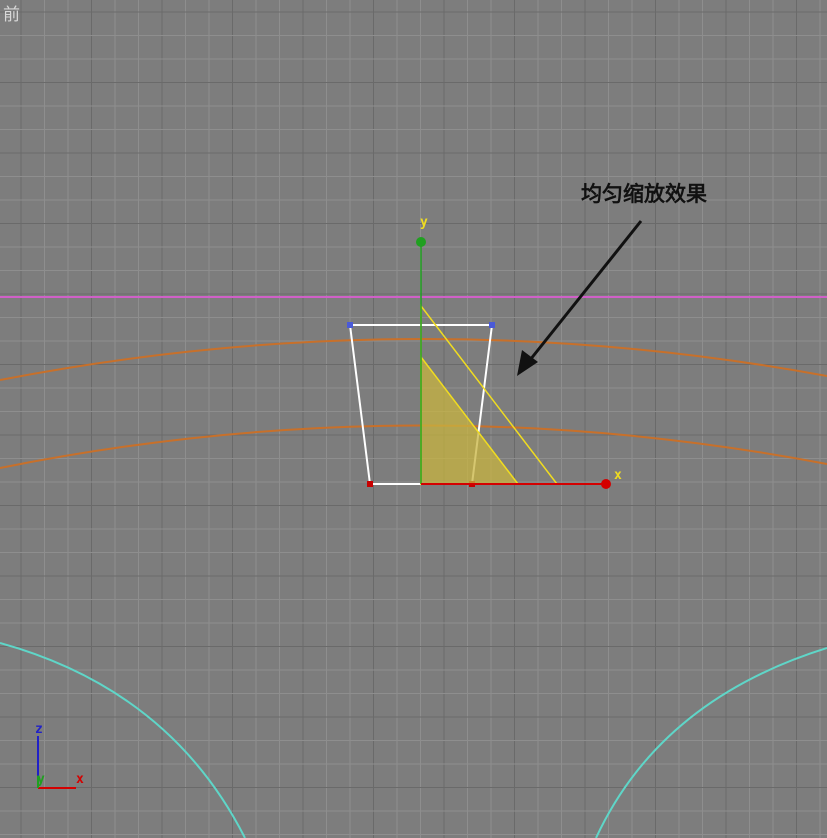 The width and height of the screenshot is (827, 838). I want to click on vertex-top-left, so click(350, 325).